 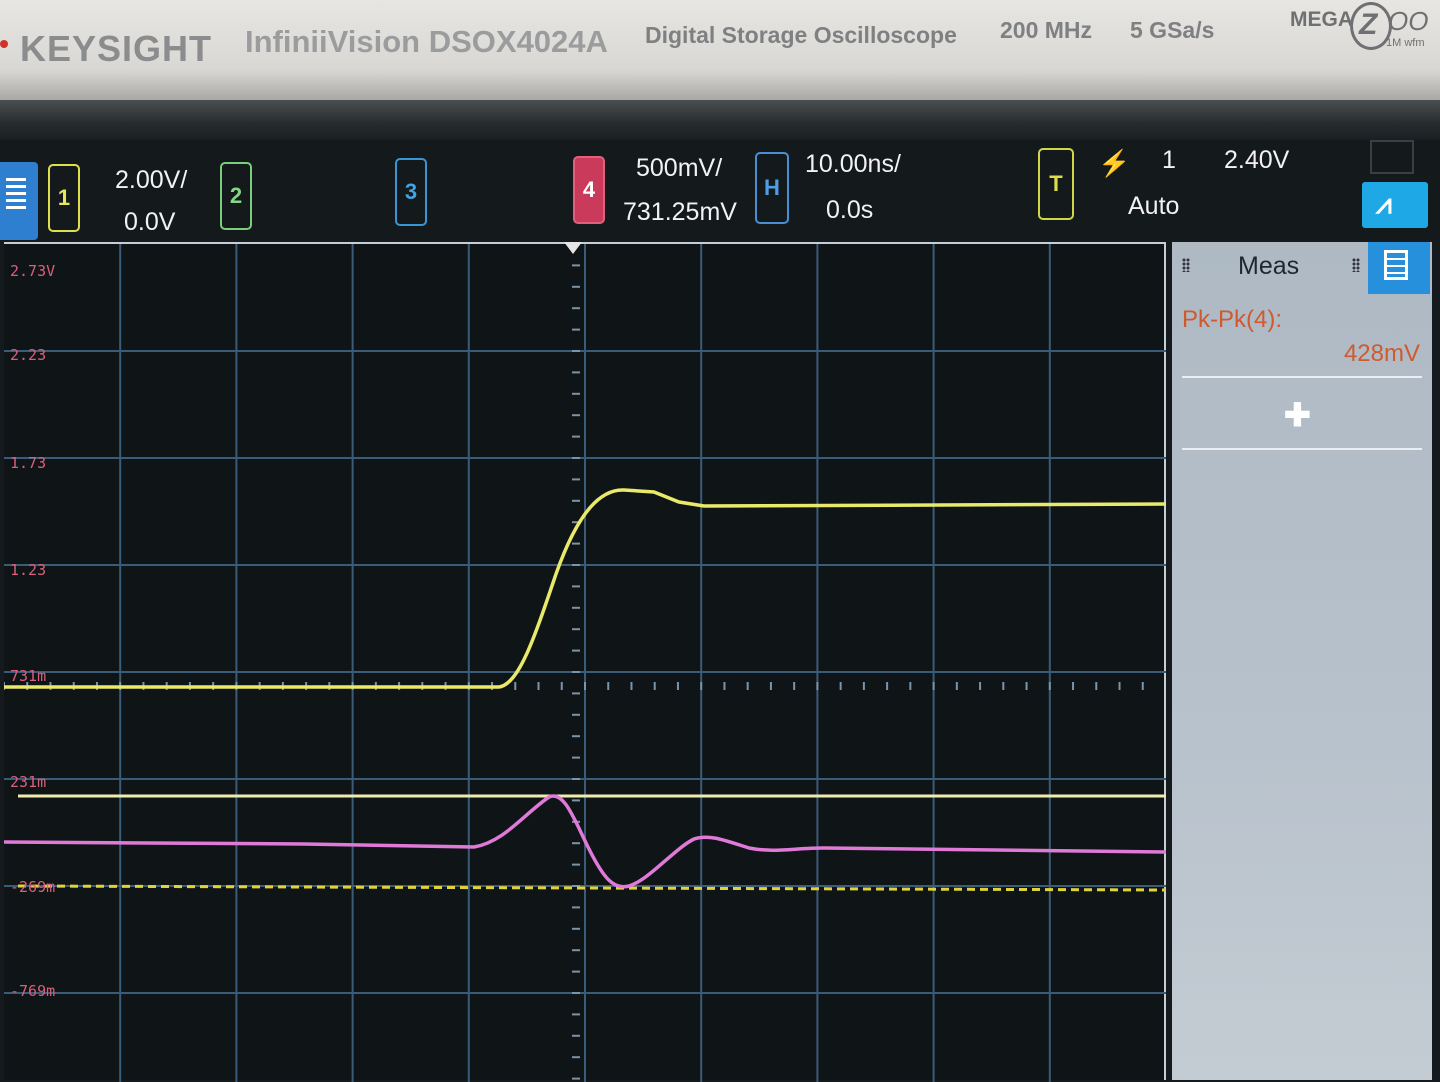 I want to click on vertical-label: 2.23, so click(x=28, y=355).